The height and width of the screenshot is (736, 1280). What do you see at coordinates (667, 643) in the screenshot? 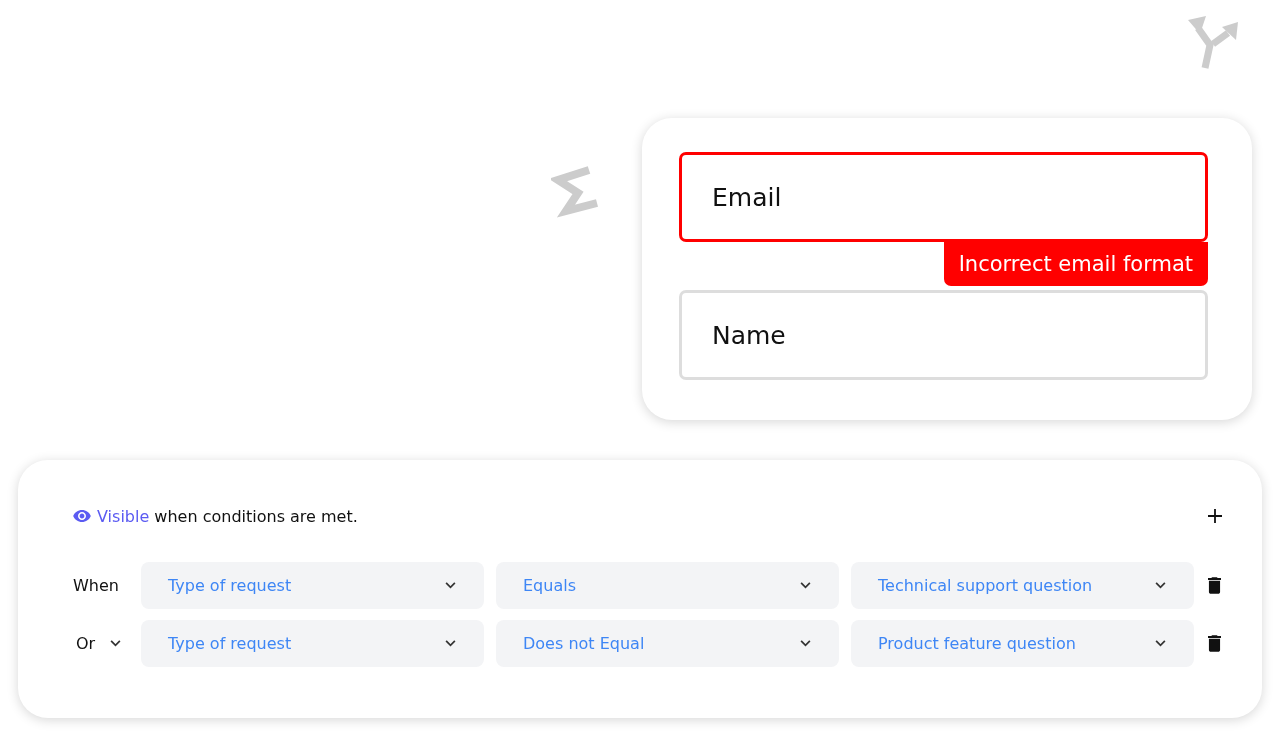
I see `operator-select: Does not Equal` at bounding box center [667, 643].